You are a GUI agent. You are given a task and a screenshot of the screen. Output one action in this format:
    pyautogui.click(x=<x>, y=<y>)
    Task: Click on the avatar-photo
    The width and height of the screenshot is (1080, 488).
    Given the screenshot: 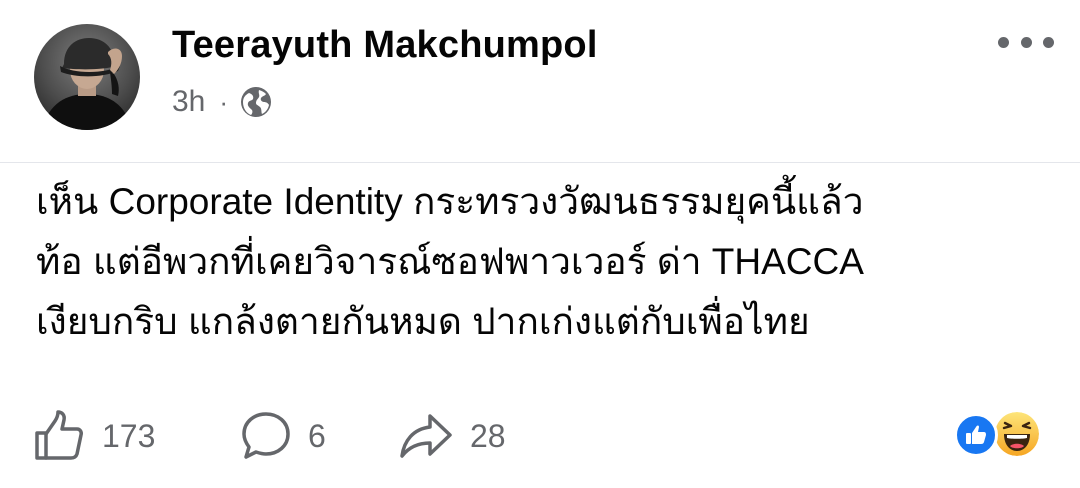 What is the action you would take?
    pyautogui.click(x=87, y=77)
    